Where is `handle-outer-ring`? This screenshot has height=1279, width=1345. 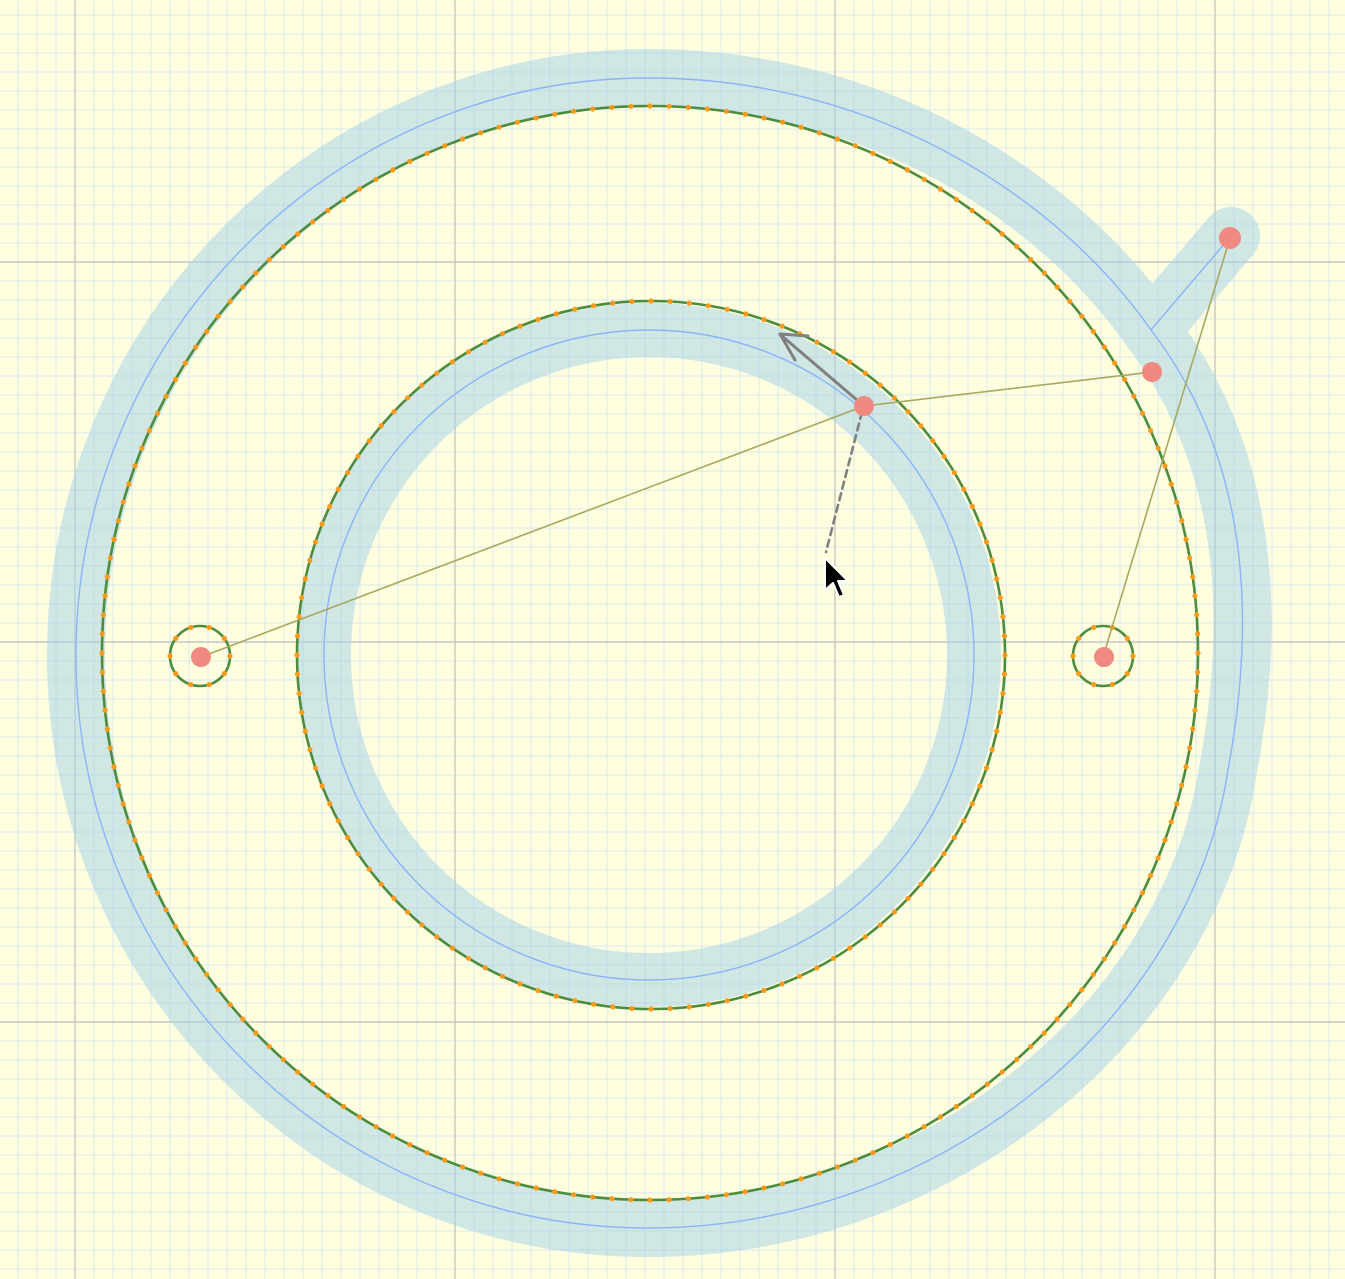
handle-outer-ring is located at coordinates (1152, 372).